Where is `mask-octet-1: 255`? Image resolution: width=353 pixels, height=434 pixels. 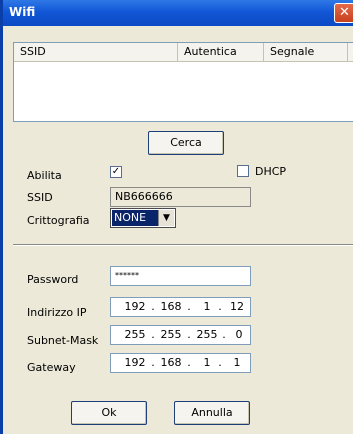 mask-octet-1: 255 is located at coordinates (135, 335).